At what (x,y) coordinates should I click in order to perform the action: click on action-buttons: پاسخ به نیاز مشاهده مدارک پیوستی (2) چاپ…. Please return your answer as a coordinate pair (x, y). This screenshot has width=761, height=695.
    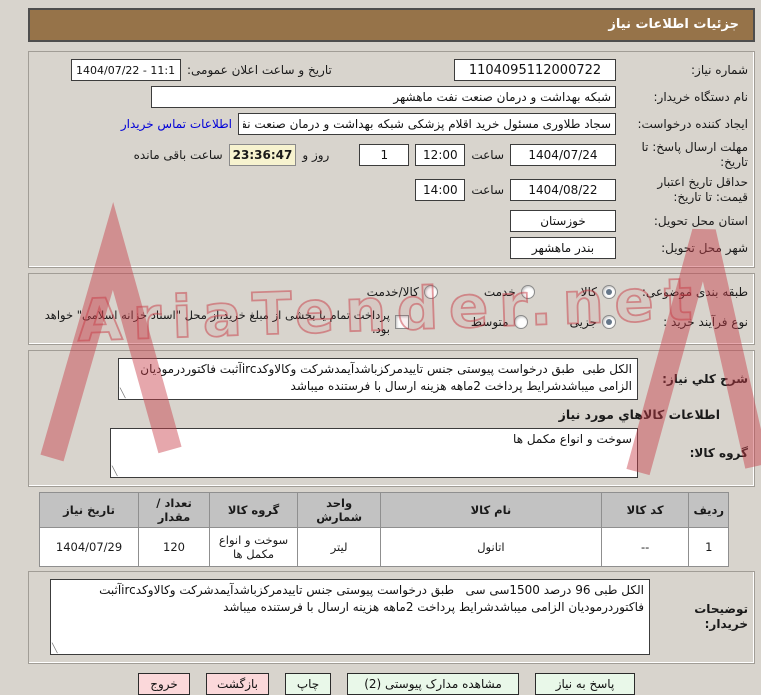
    Looking at the image, I should click on (331, 684).